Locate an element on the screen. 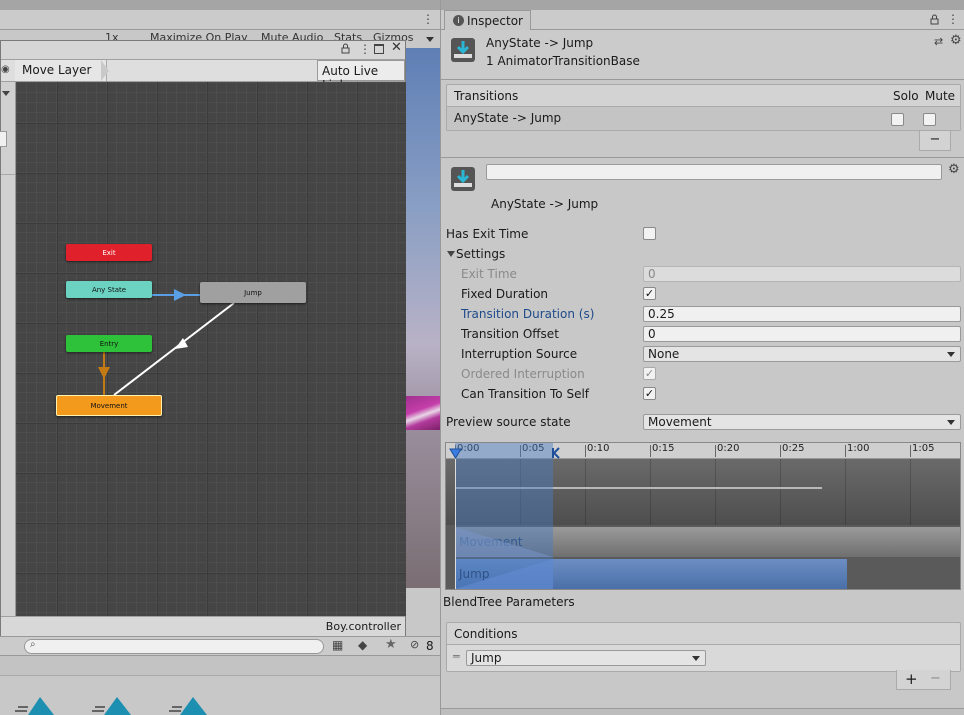  playhead-handle-icon is located at coordinates (455, 453).